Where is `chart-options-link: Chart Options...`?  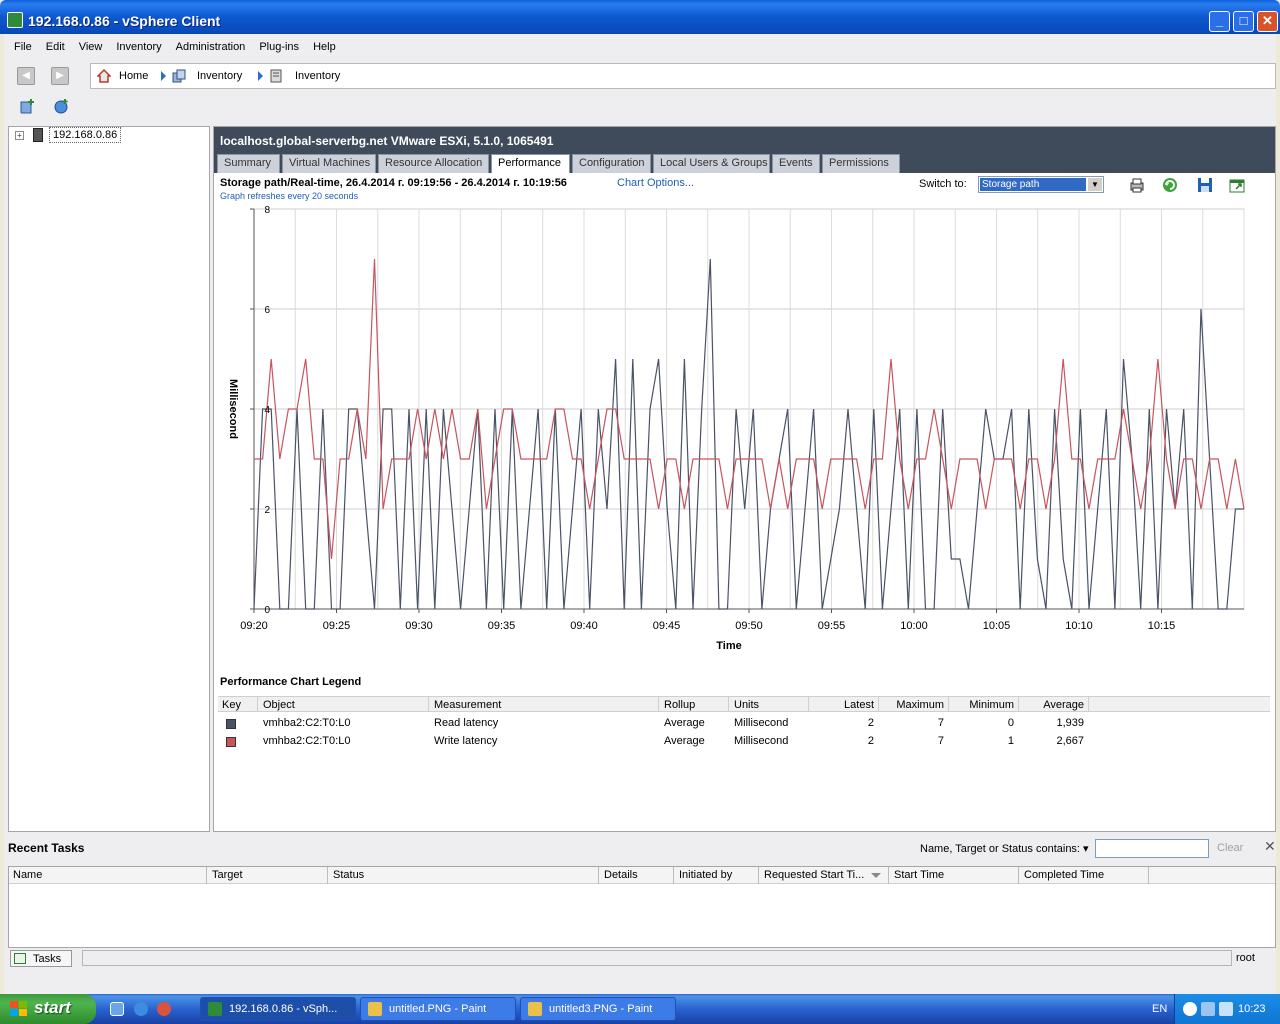
chart-options-link: Chart Options... is located at coordinates (655, 183).